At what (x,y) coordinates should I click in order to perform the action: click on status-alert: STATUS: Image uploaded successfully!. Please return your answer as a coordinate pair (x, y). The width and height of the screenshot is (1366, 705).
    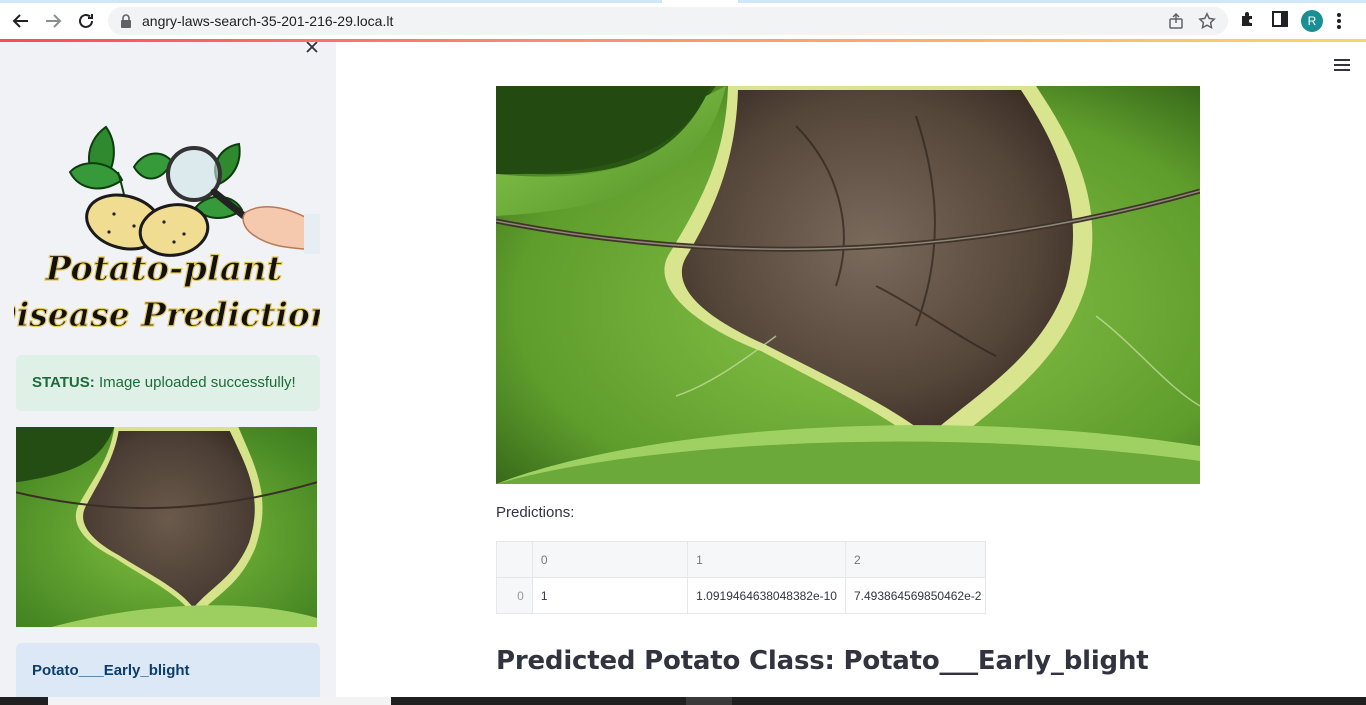
    Looking at the image, I should click on (168, 383).